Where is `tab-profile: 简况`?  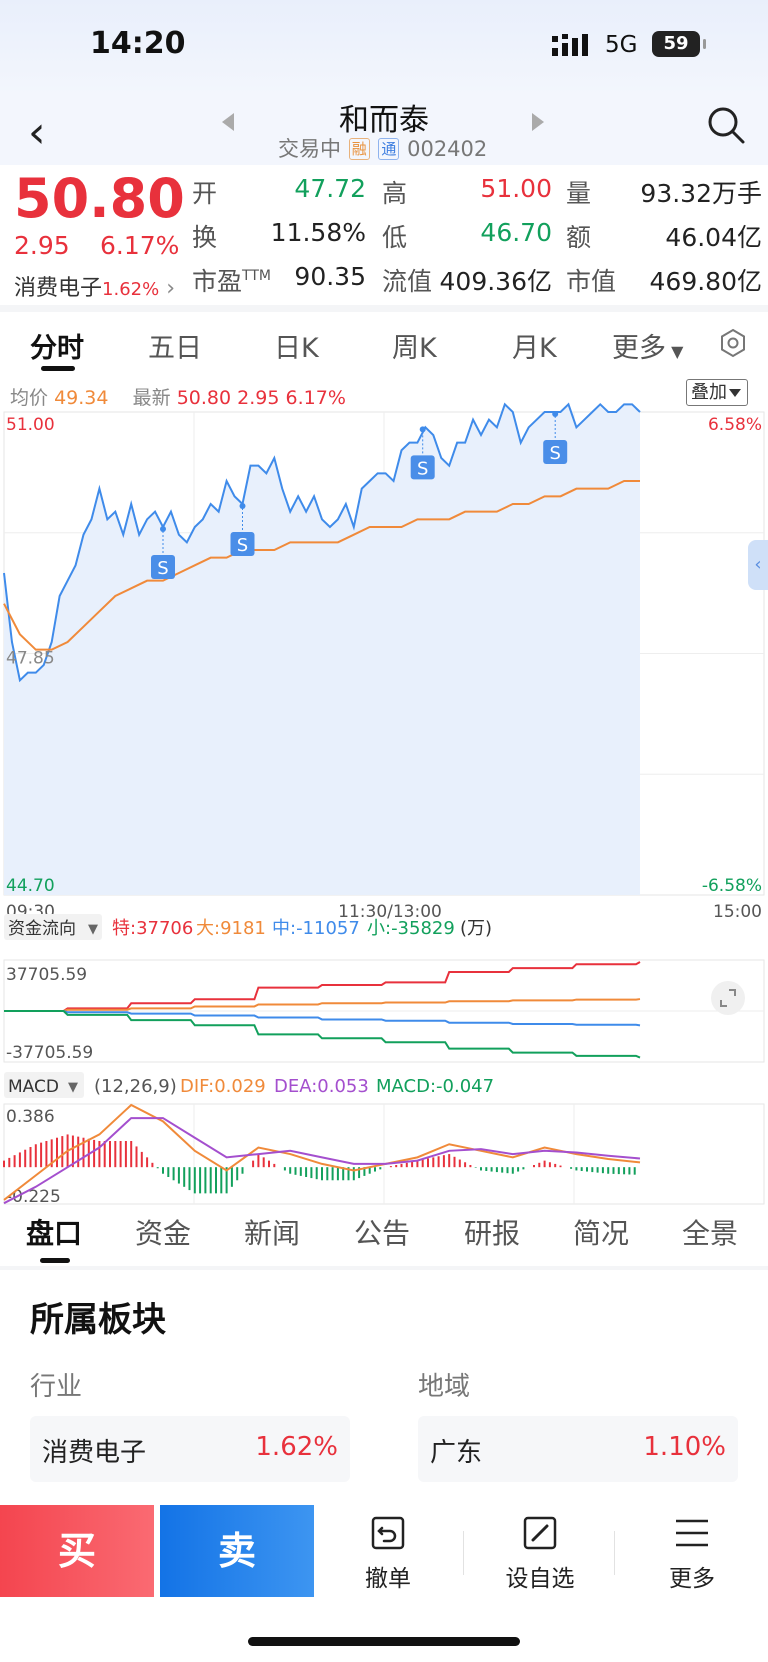 tab-profile: 简况 is located at coordinates (601, 1232).